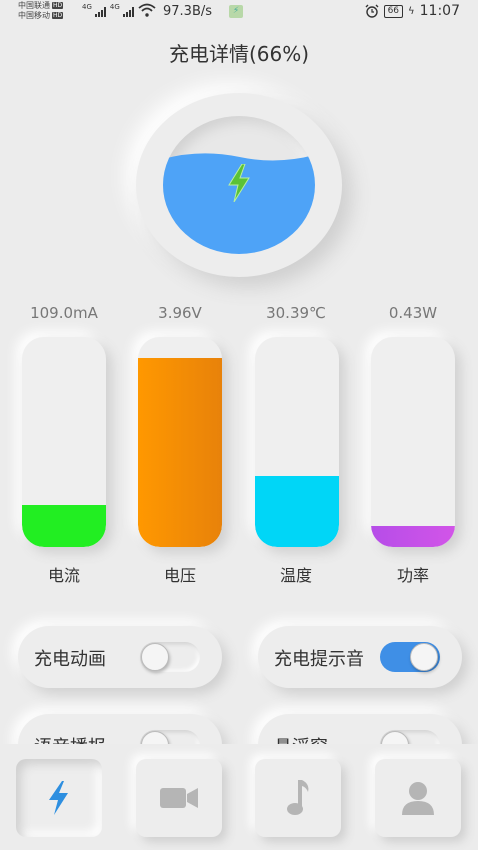 This screenshot has height=850, width=478. What do you see at coordinates (439, 11) in the screenshot?
I see `clock: 11:07` at bounding box center [439, 11].